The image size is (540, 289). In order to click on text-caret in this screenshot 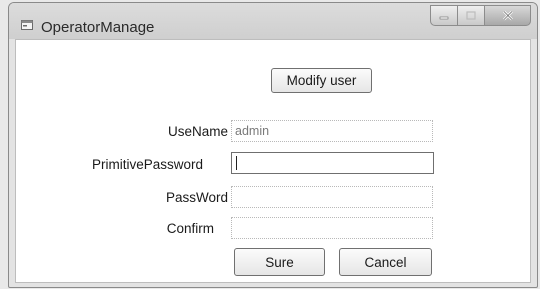, I will do `click(236, 163)`.